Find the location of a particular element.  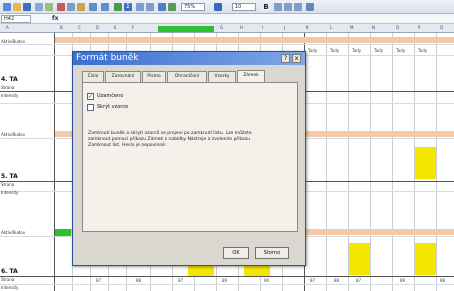

bold-button: B is located at coordinates (266, 7).